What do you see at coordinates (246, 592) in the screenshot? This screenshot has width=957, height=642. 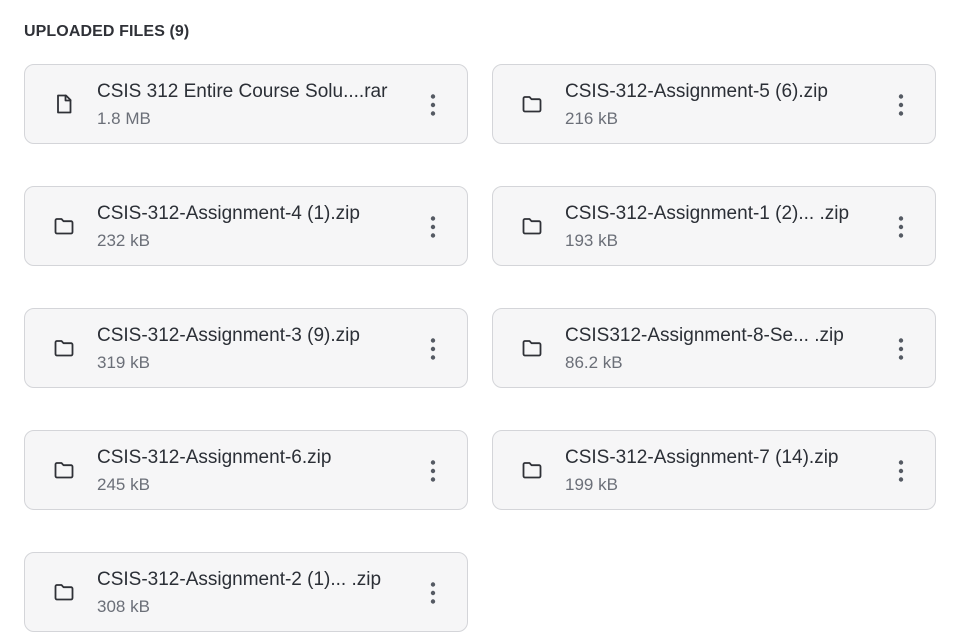 I see `file-card: CSIS-312-Assignment-2 (1)... .zip 308 kB` at bounding box center [246, 592].